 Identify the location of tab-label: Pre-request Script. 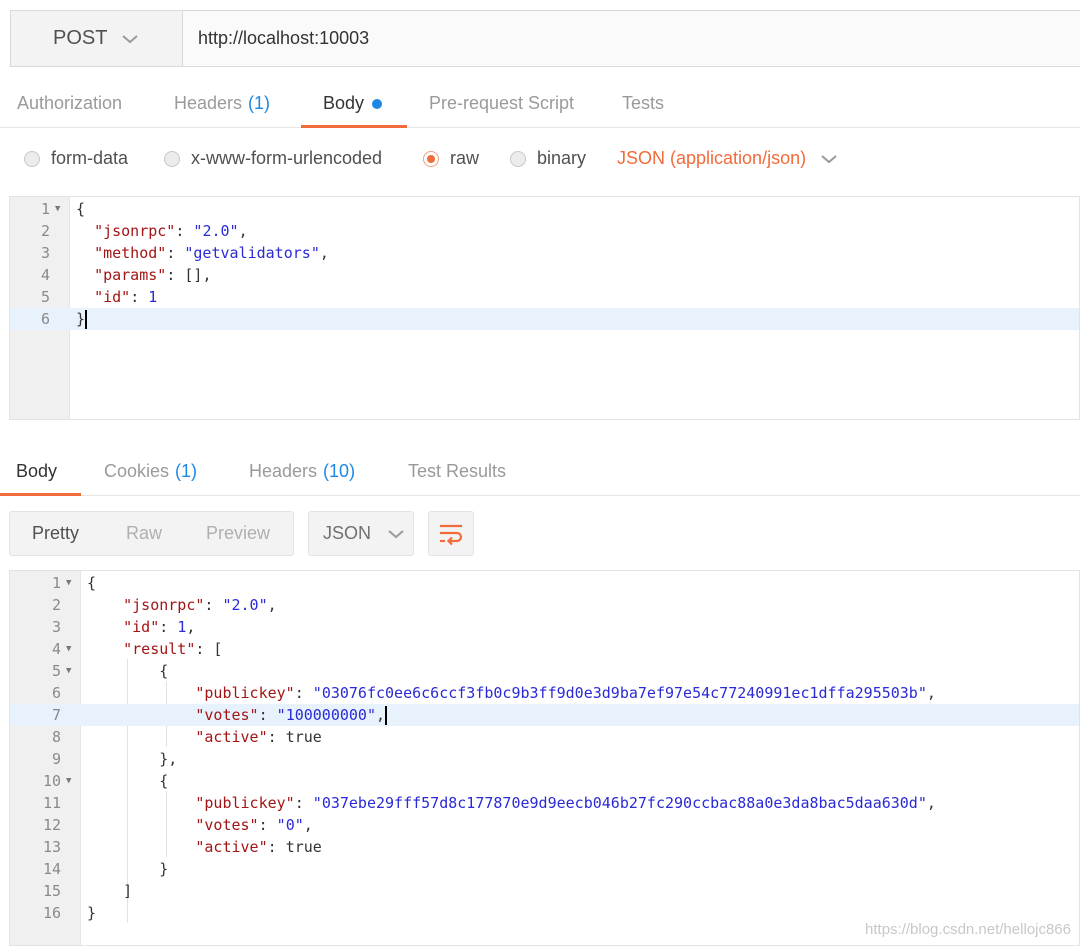
(502, 103).